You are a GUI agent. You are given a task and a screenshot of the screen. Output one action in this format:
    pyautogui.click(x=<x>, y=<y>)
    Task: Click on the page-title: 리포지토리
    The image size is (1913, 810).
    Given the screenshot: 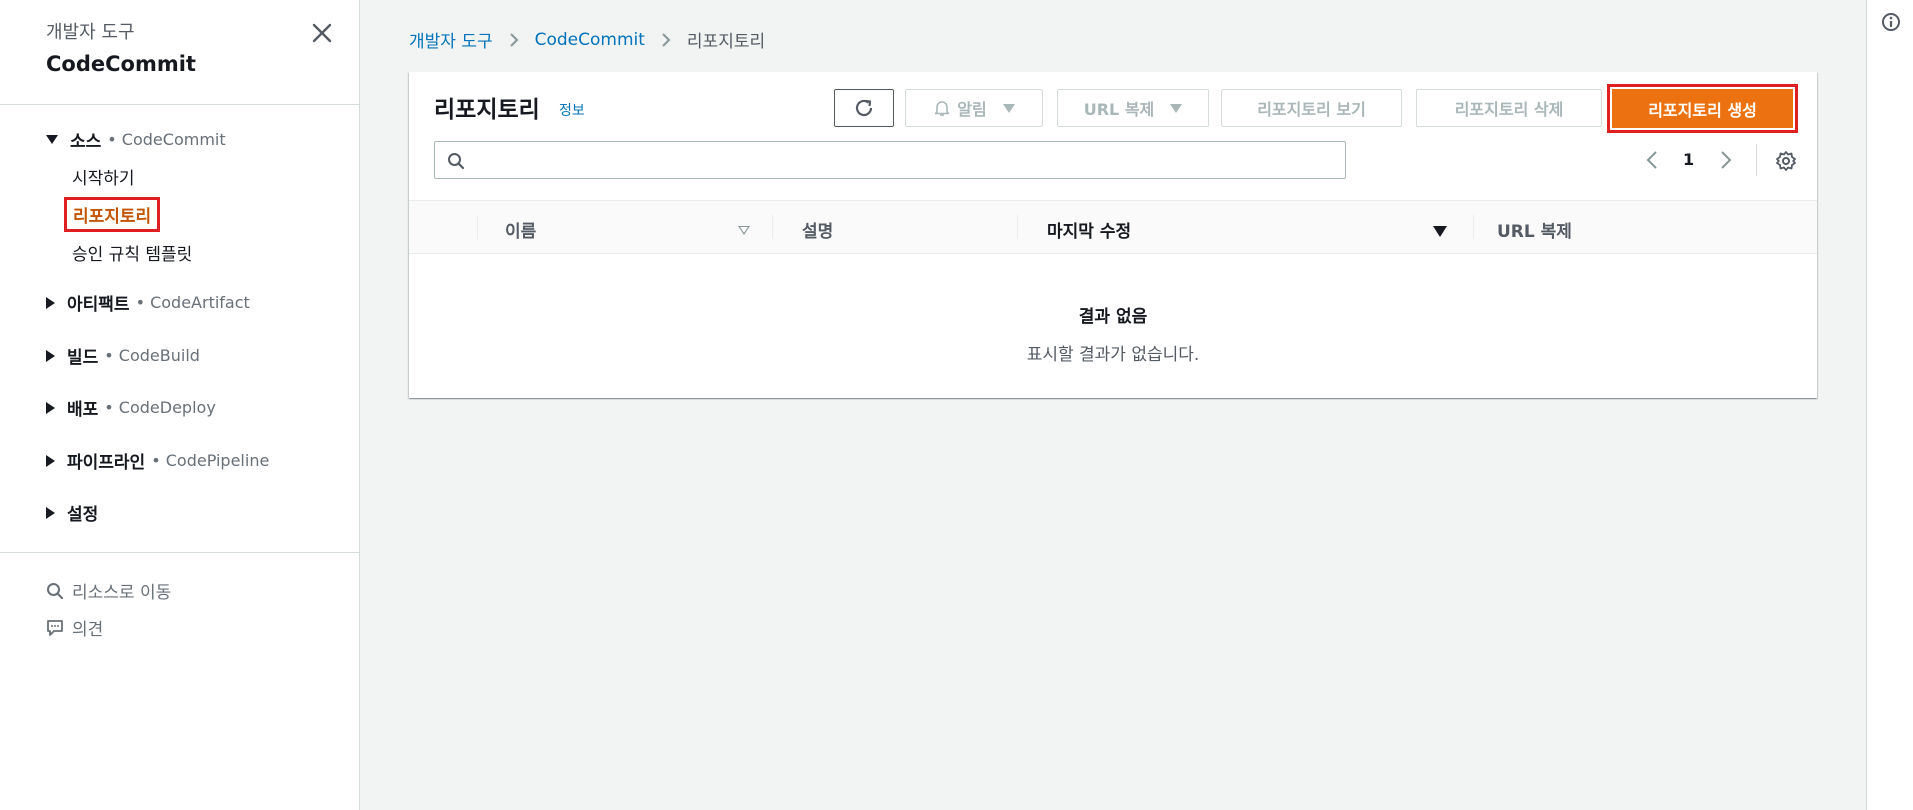 What is the action you would take?
    pyautogui.click(x=487, y=110)
    